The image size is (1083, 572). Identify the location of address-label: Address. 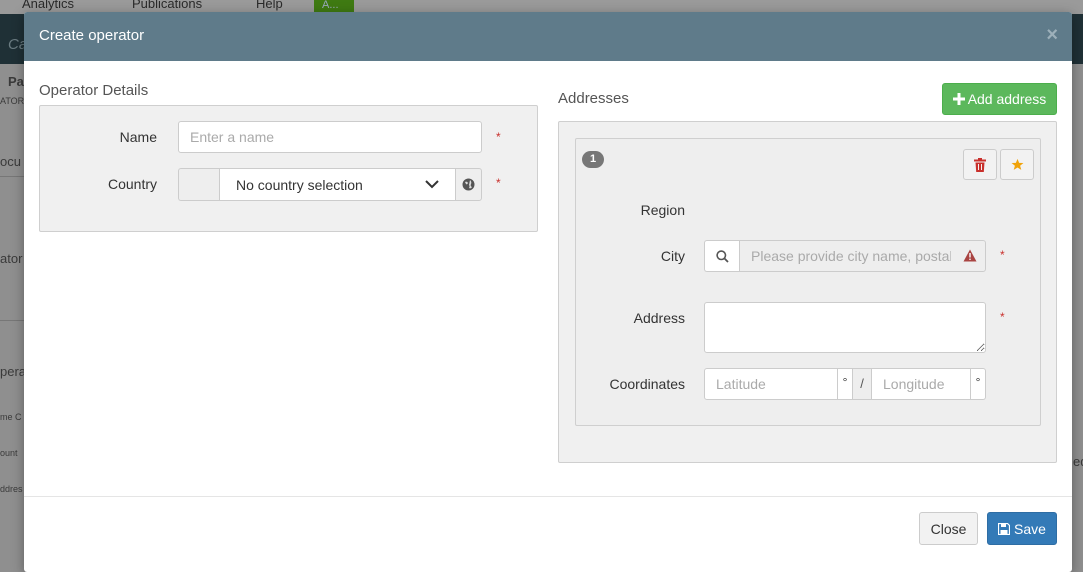
(659, 318).